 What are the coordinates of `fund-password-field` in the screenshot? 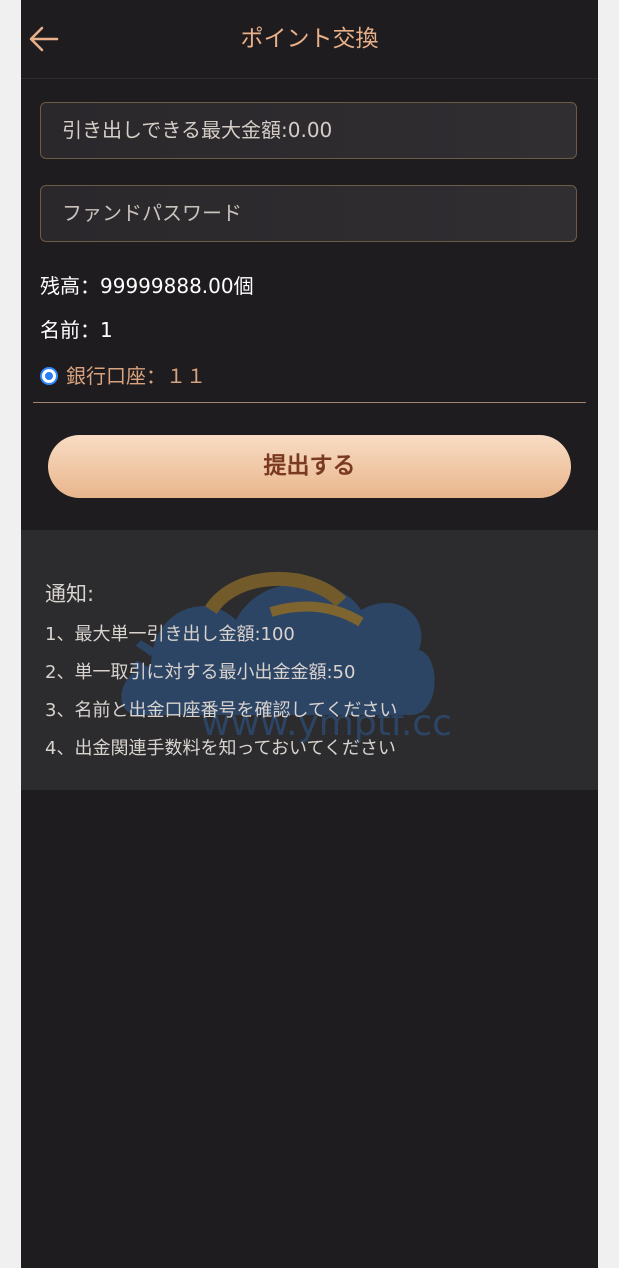 It's located at (308, 213).